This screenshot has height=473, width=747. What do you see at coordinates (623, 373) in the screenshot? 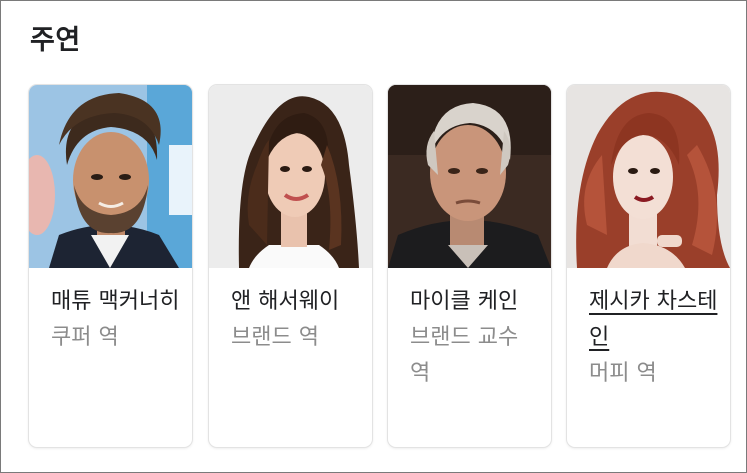
I see `character-role: 머피 역` at bounding box center [623, 373].